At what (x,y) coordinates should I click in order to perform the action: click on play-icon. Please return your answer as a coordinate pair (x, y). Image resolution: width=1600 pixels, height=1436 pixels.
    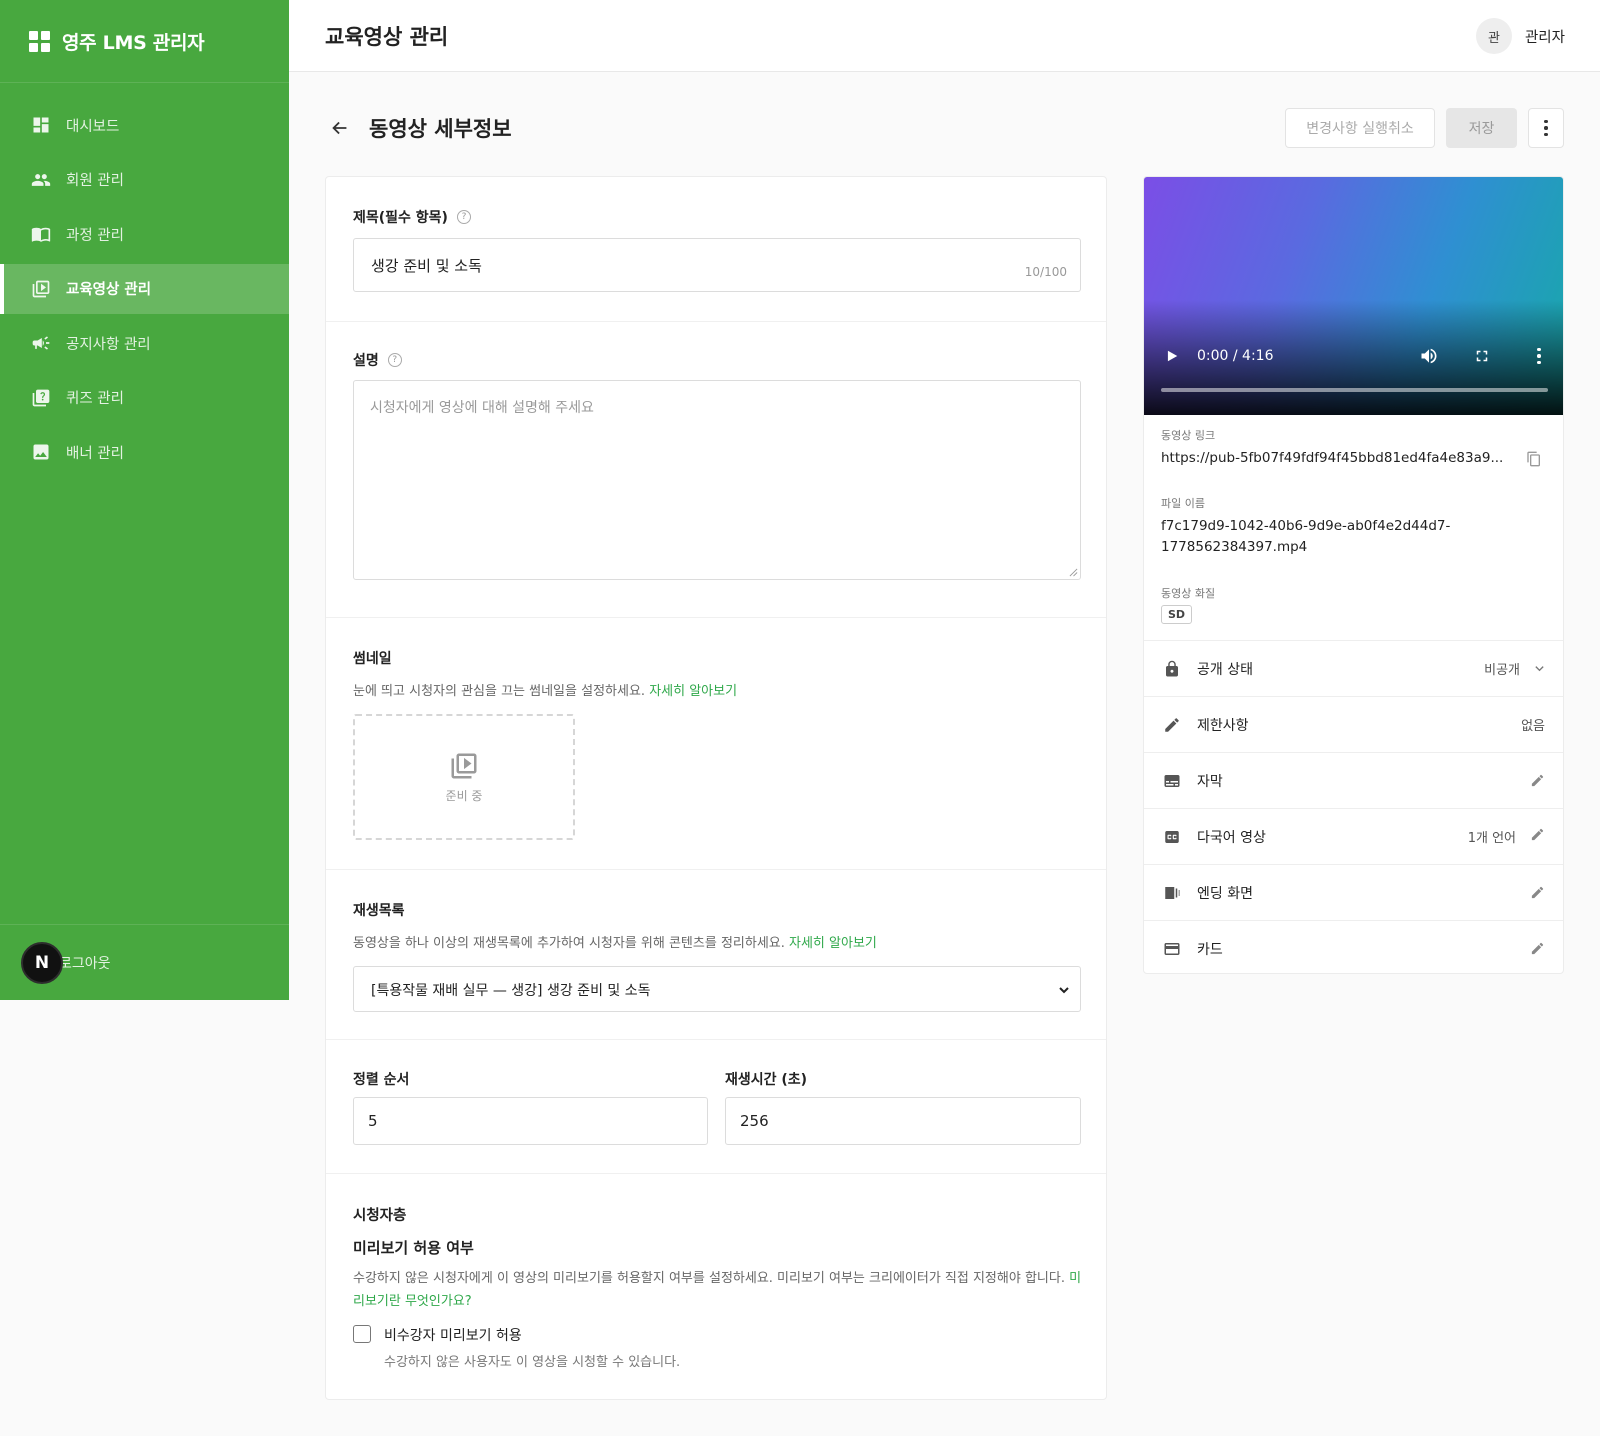
    Looking at the image, I should click on (1172, 356).